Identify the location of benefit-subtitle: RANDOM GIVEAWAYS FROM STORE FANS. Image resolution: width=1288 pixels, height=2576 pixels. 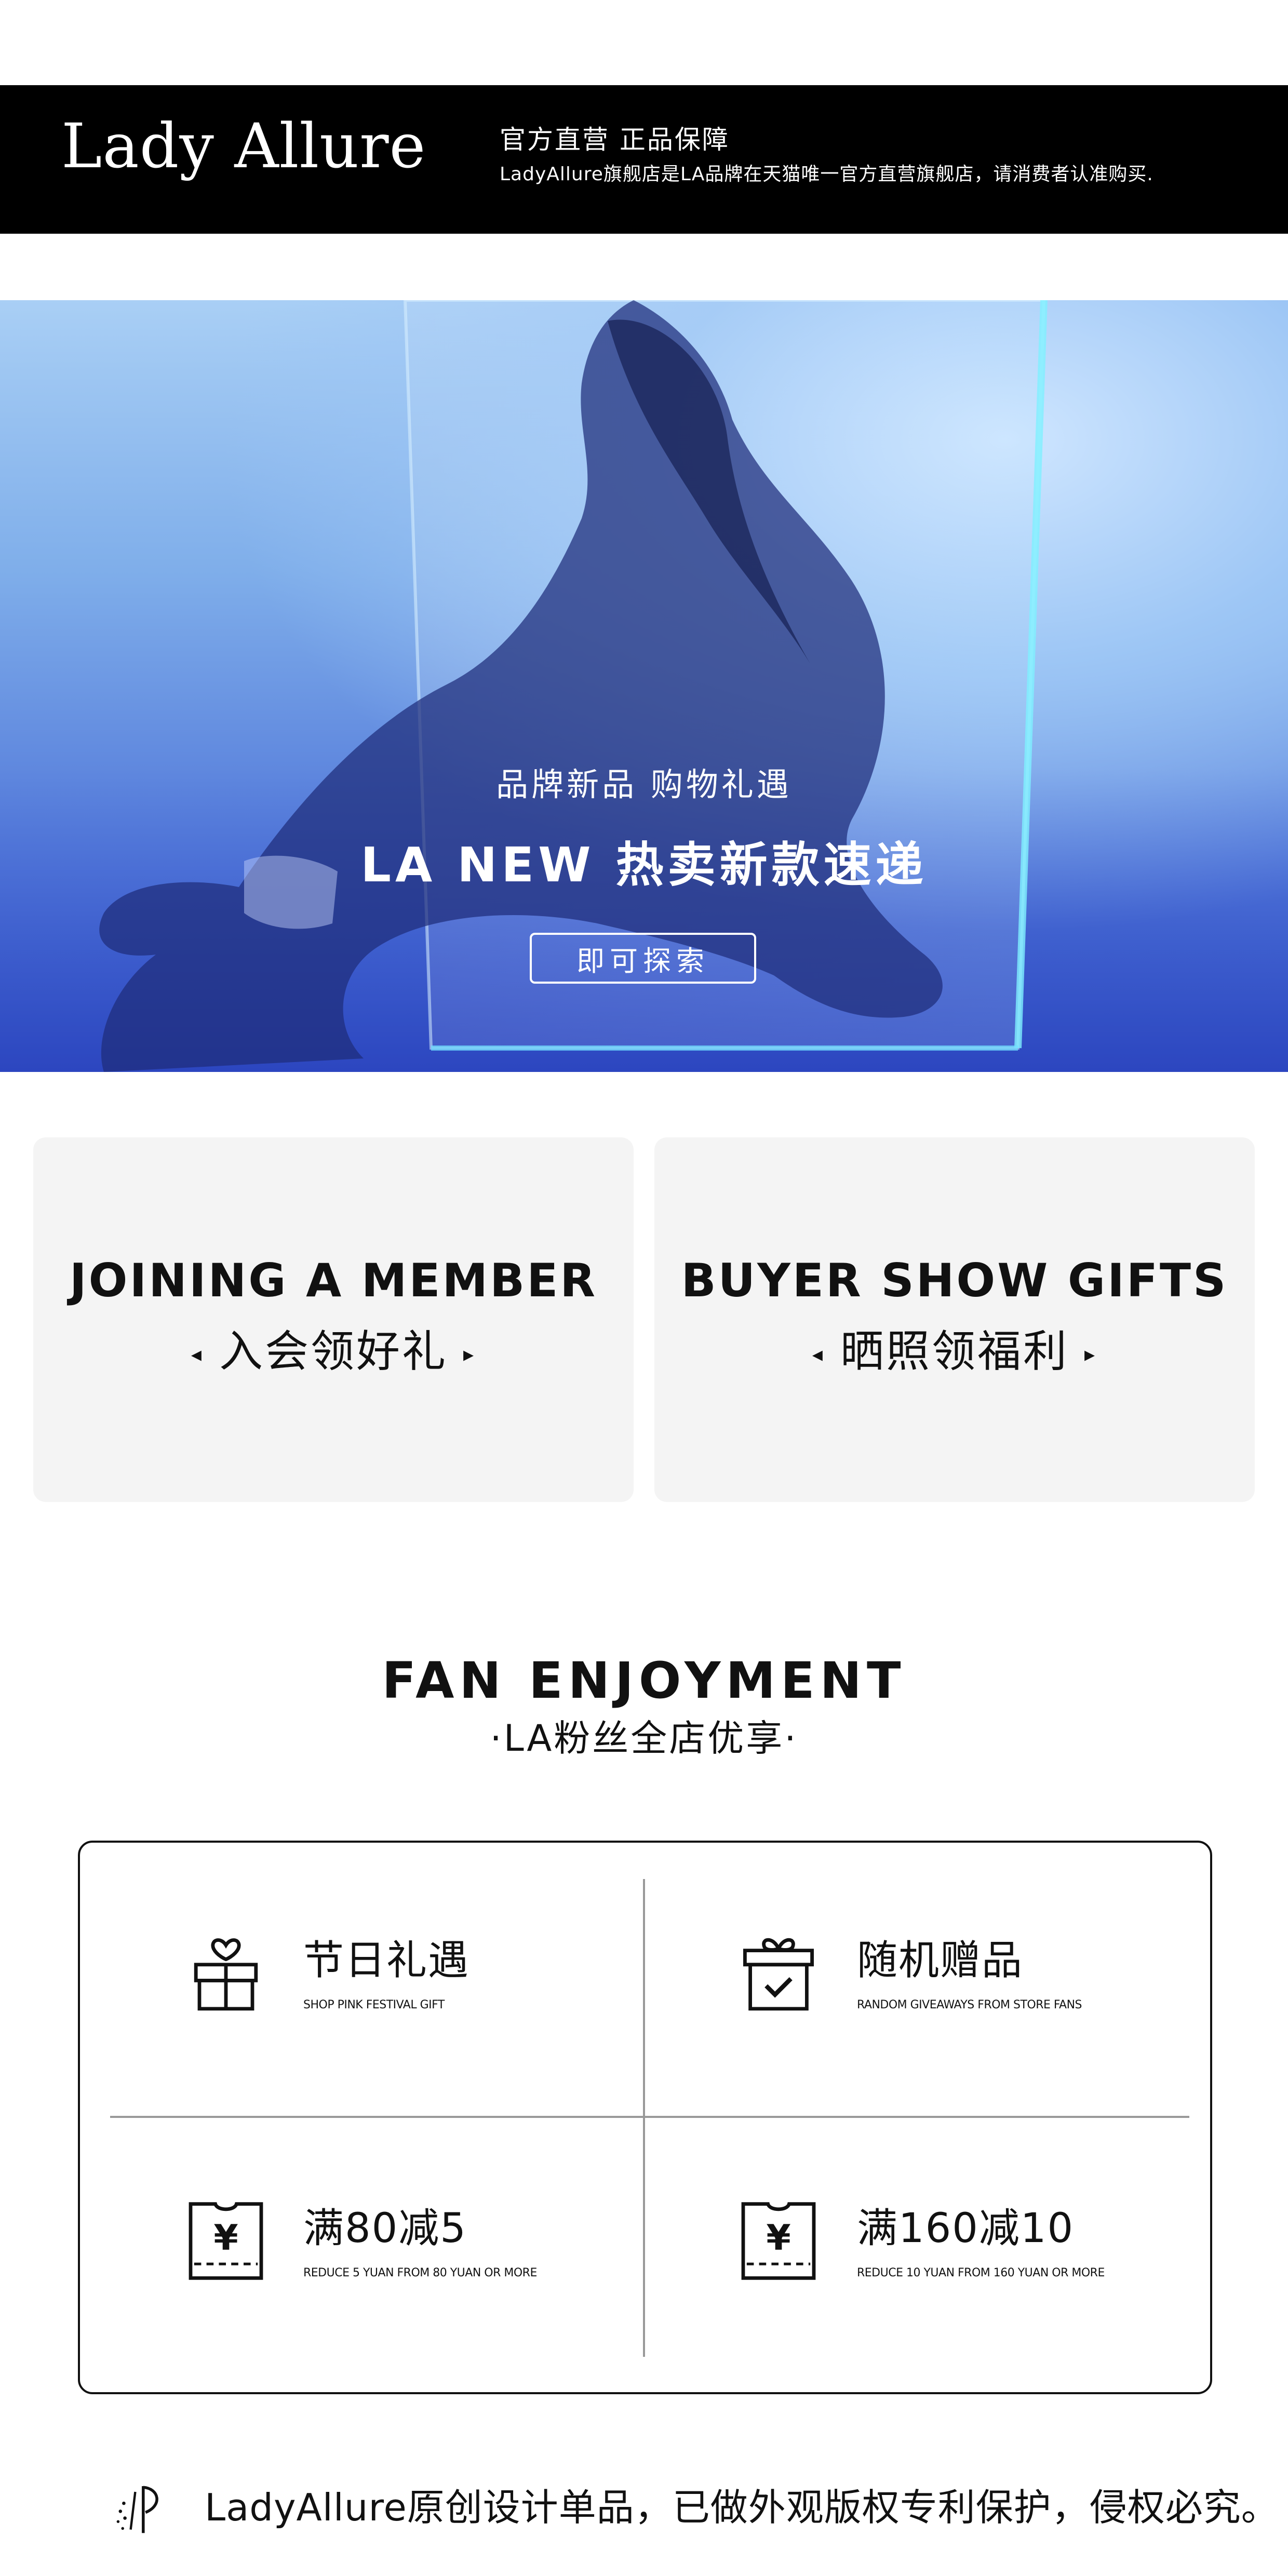
(970, 2005).